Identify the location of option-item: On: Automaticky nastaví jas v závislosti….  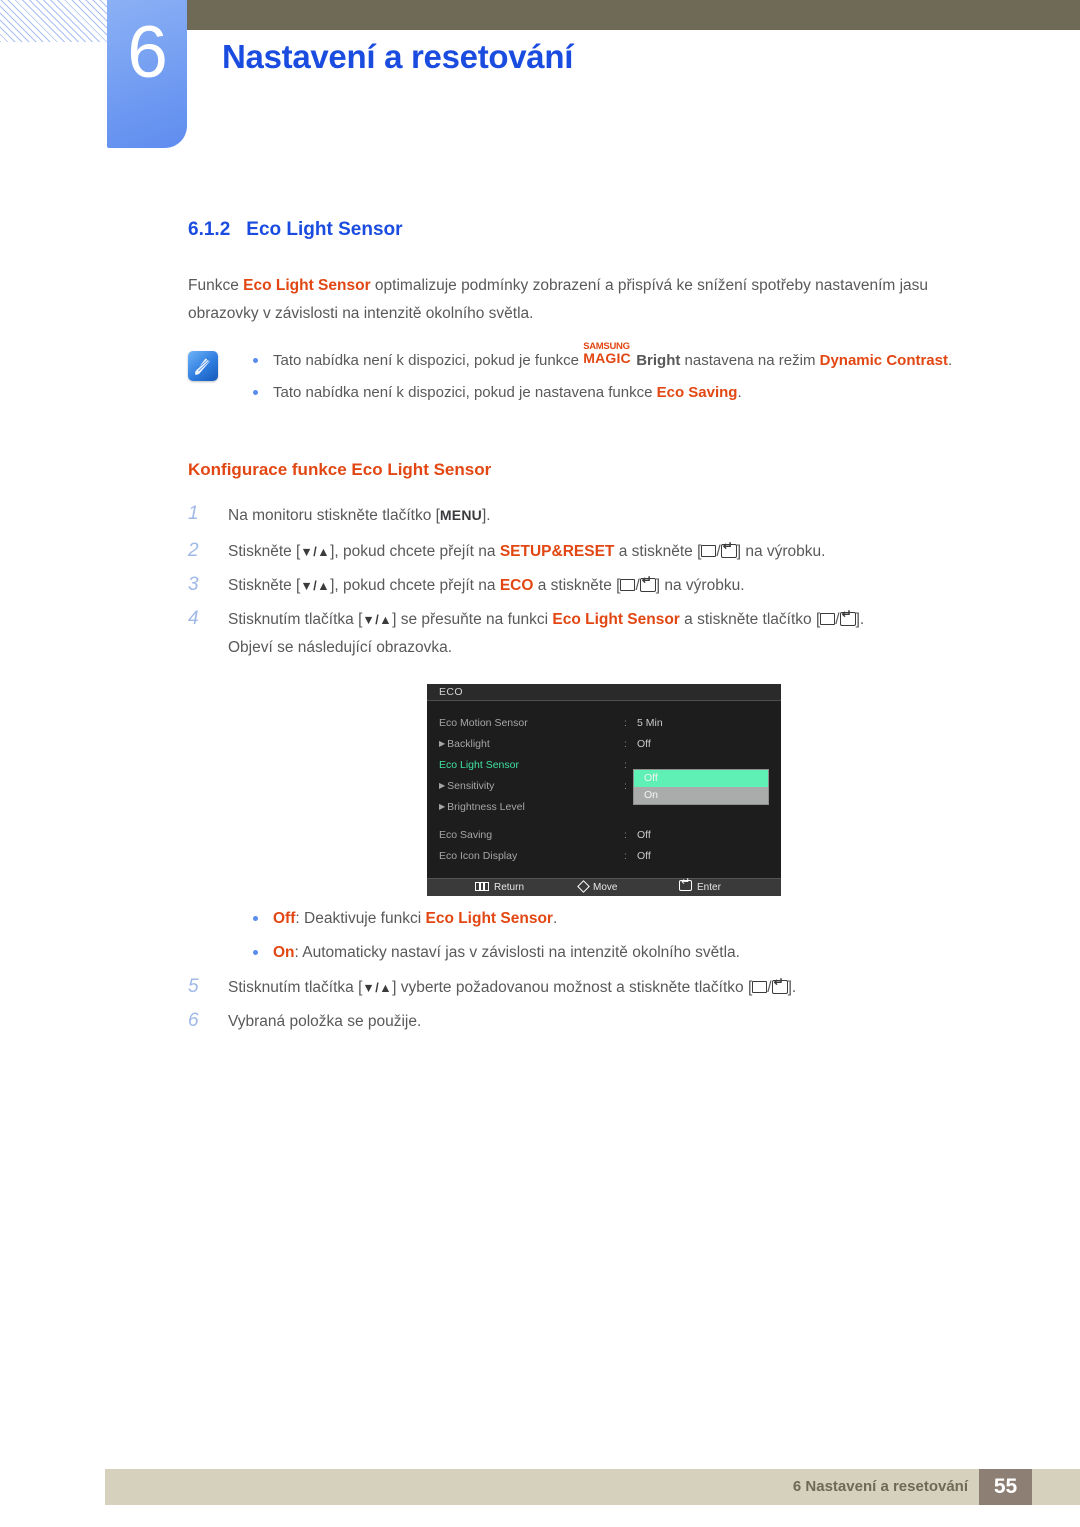
(621, 953).